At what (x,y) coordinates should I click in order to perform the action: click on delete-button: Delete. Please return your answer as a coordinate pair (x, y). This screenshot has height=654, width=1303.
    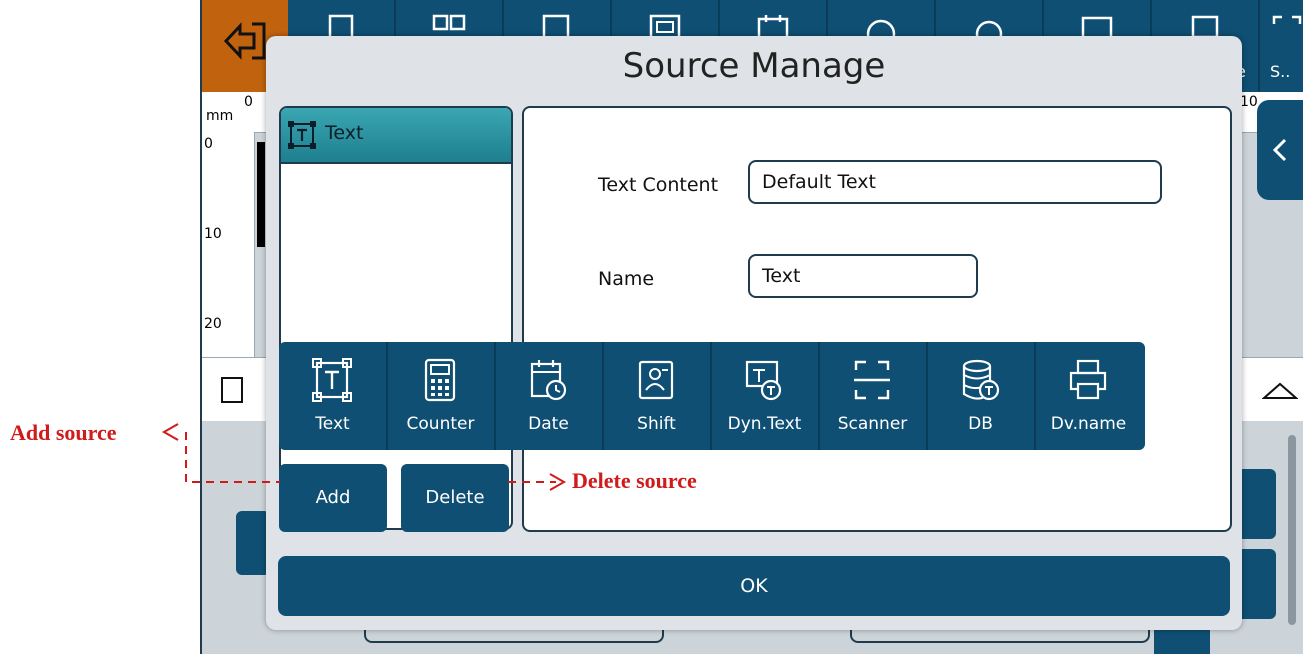
    Looking at the image, I should click on (455, 498).